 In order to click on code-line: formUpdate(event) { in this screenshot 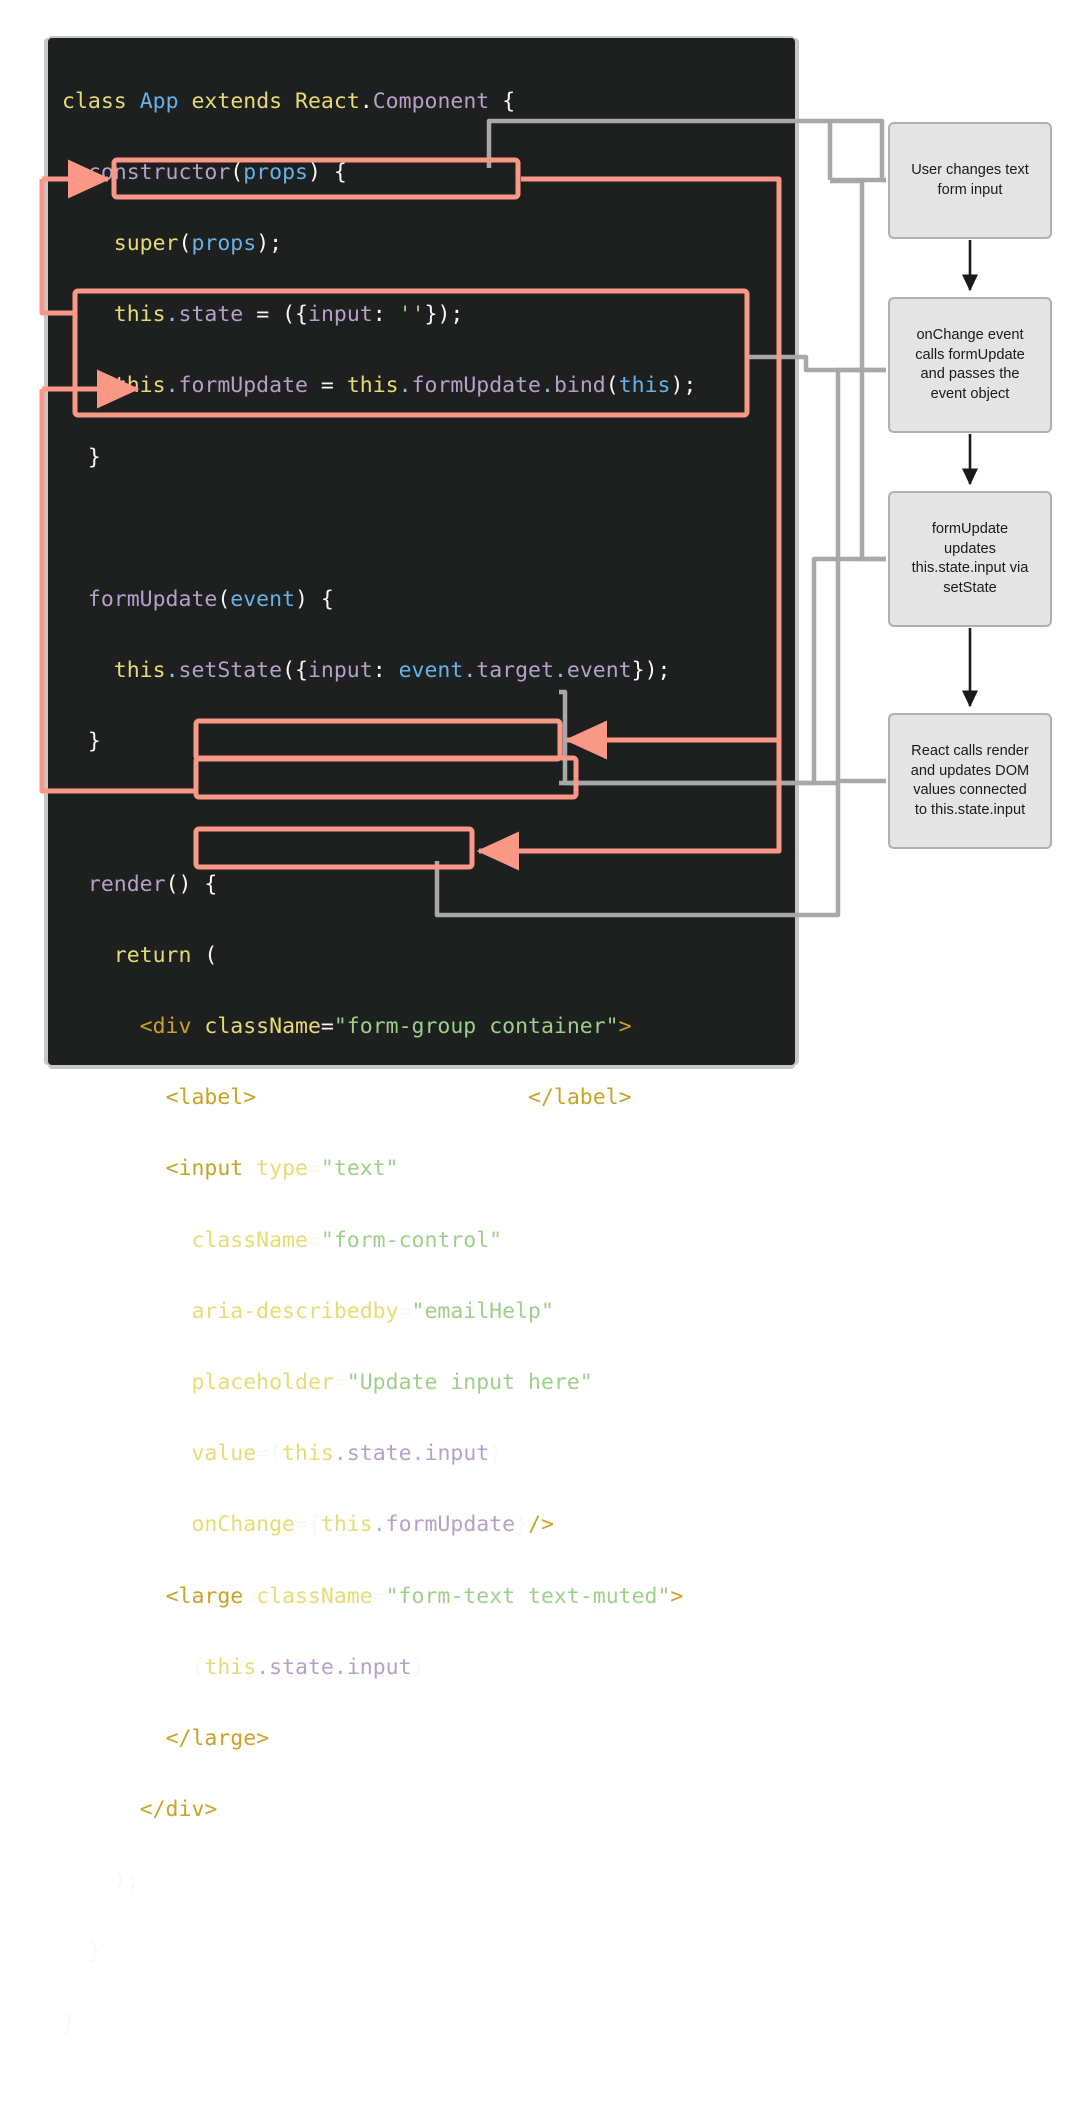, I will do `click(210, 599)`.